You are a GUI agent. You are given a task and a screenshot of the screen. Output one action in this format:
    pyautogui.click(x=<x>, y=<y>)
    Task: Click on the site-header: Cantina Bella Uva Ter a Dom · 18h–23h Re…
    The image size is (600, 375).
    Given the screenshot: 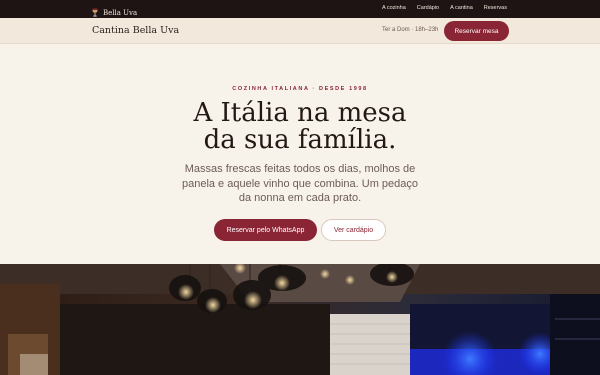 What is the action you would take?
    pyautogui.click(x=300, y=31)
    